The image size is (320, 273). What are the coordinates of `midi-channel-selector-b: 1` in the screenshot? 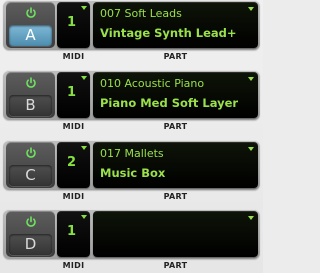 It's located at (73, 95).